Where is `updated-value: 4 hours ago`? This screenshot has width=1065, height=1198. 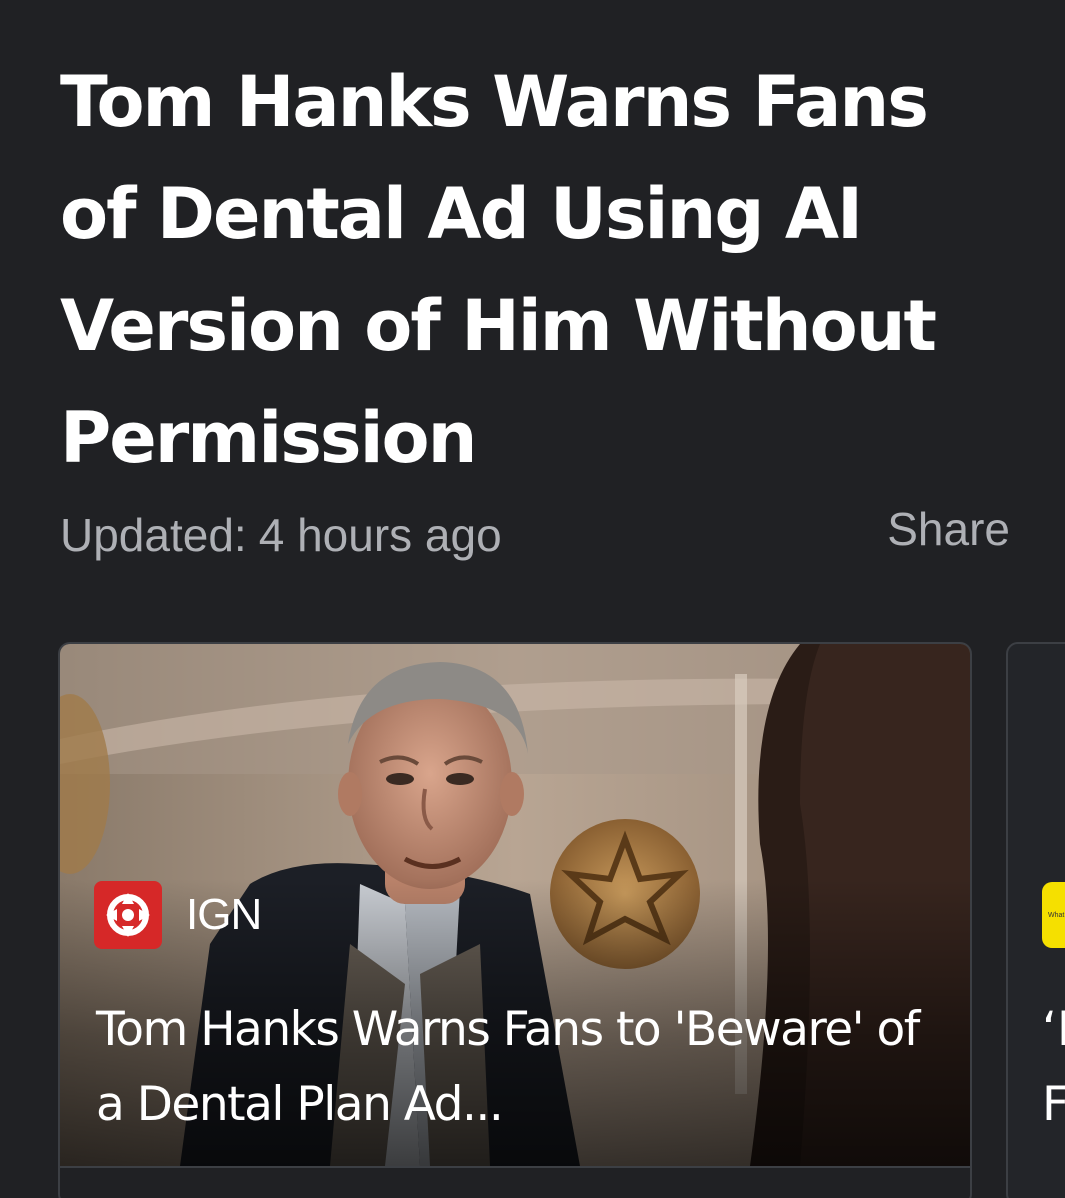 updated-value: 4 hours ago is located at coordinates (380, 535).